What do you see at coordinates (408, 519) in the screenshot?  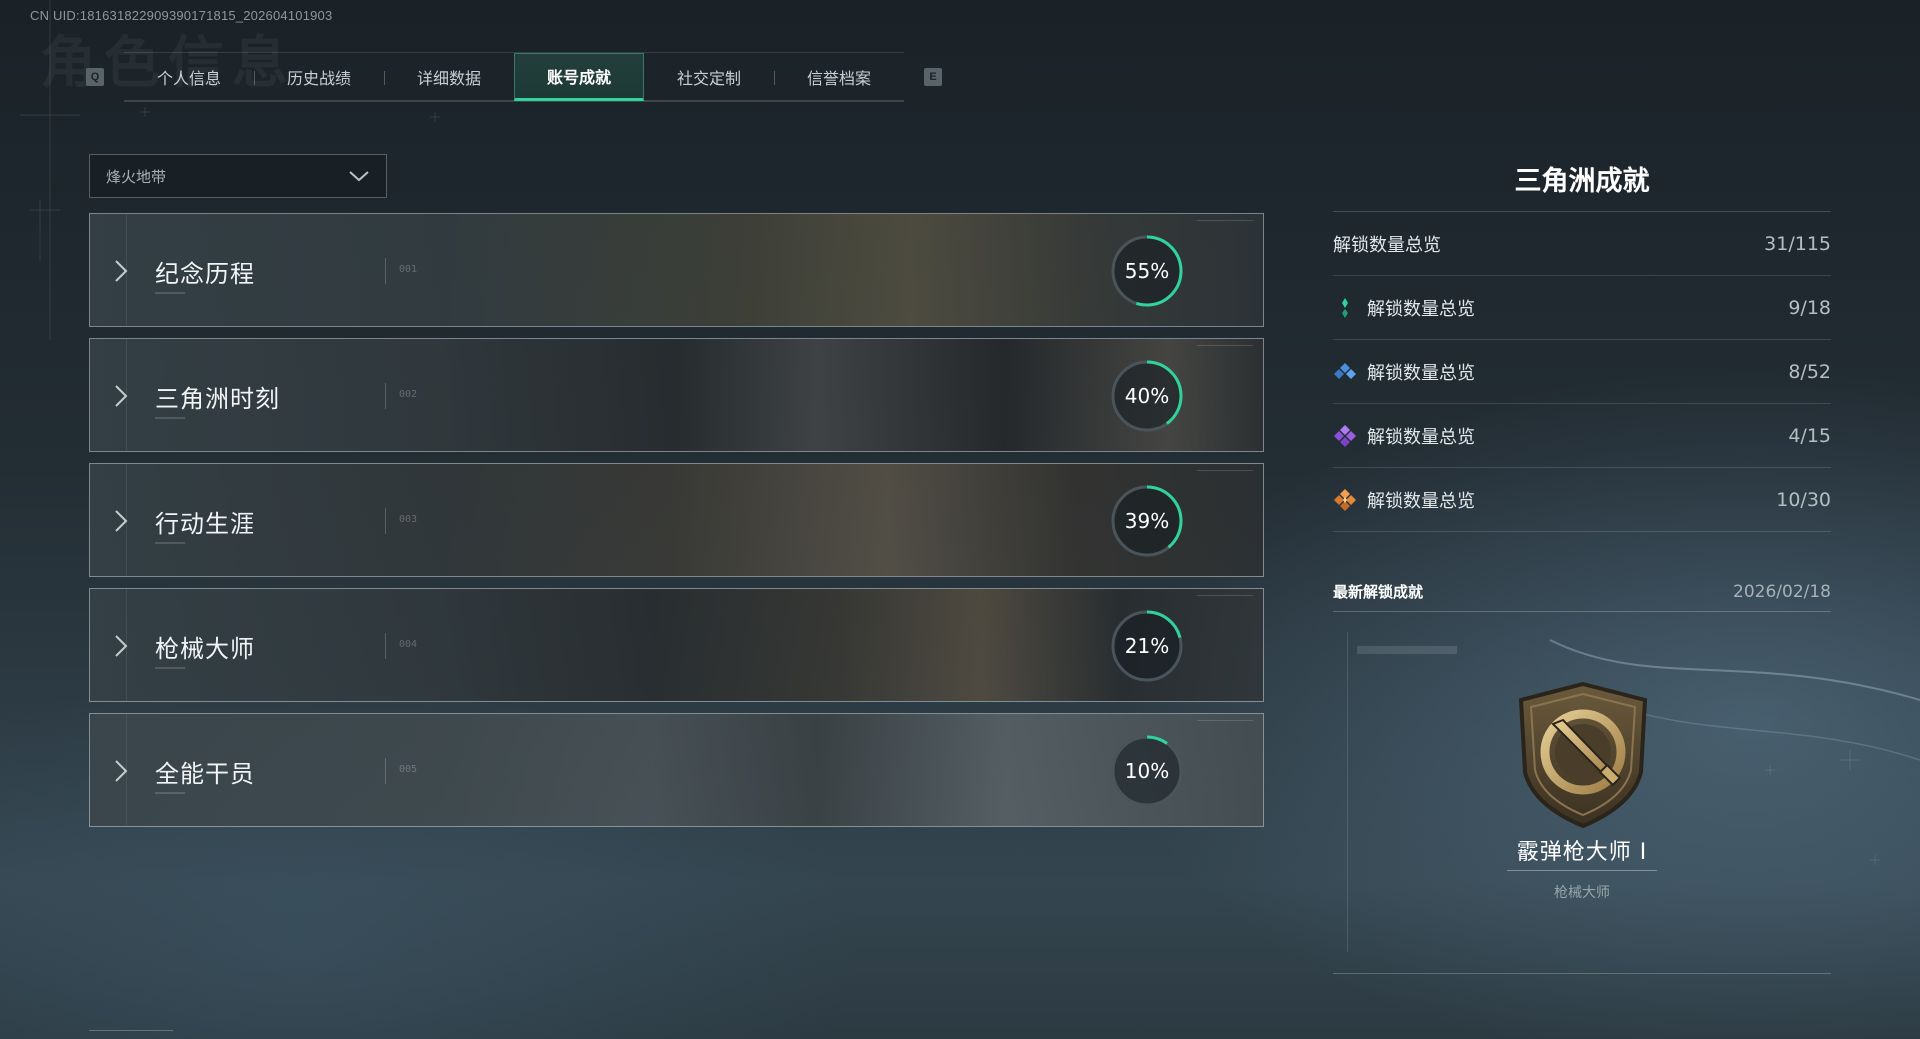 I see `category-index: 003` at bounding box center [408, 519].